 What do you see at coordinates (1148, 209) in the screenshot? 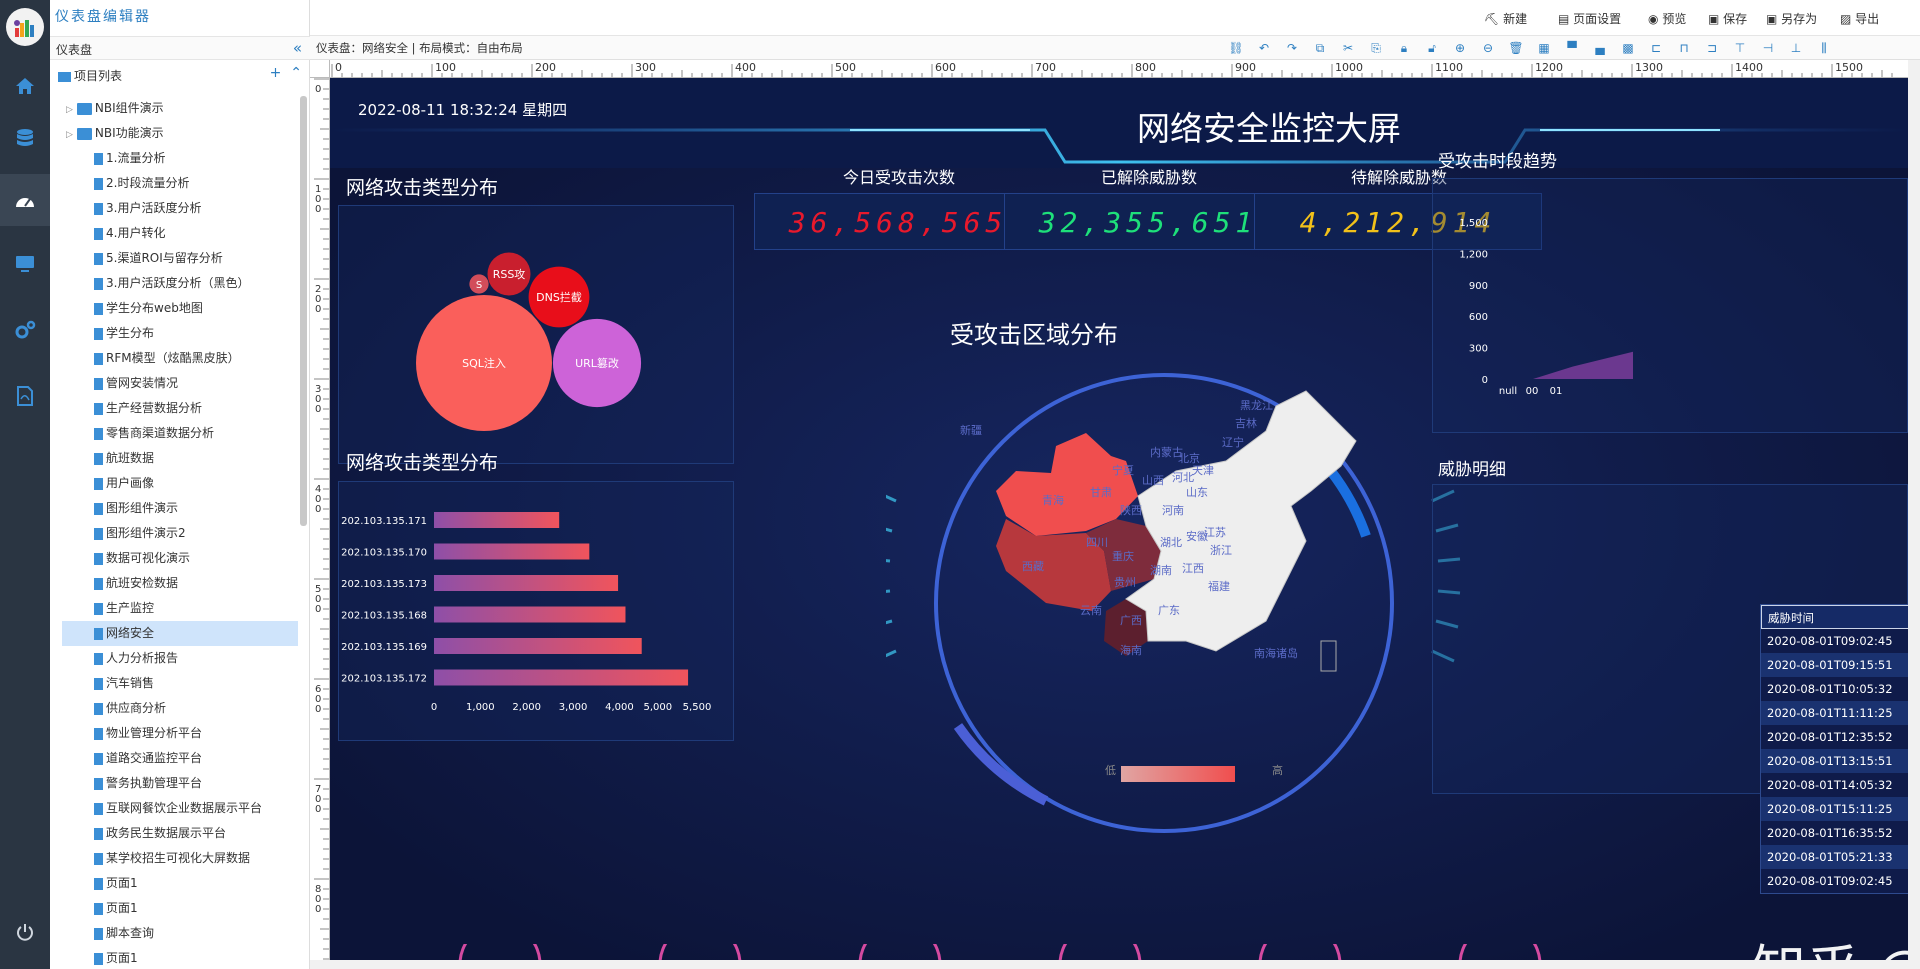
I see `kpi-card: 已解除威胁数 32,355,651` at bounding box center [1148, 209].